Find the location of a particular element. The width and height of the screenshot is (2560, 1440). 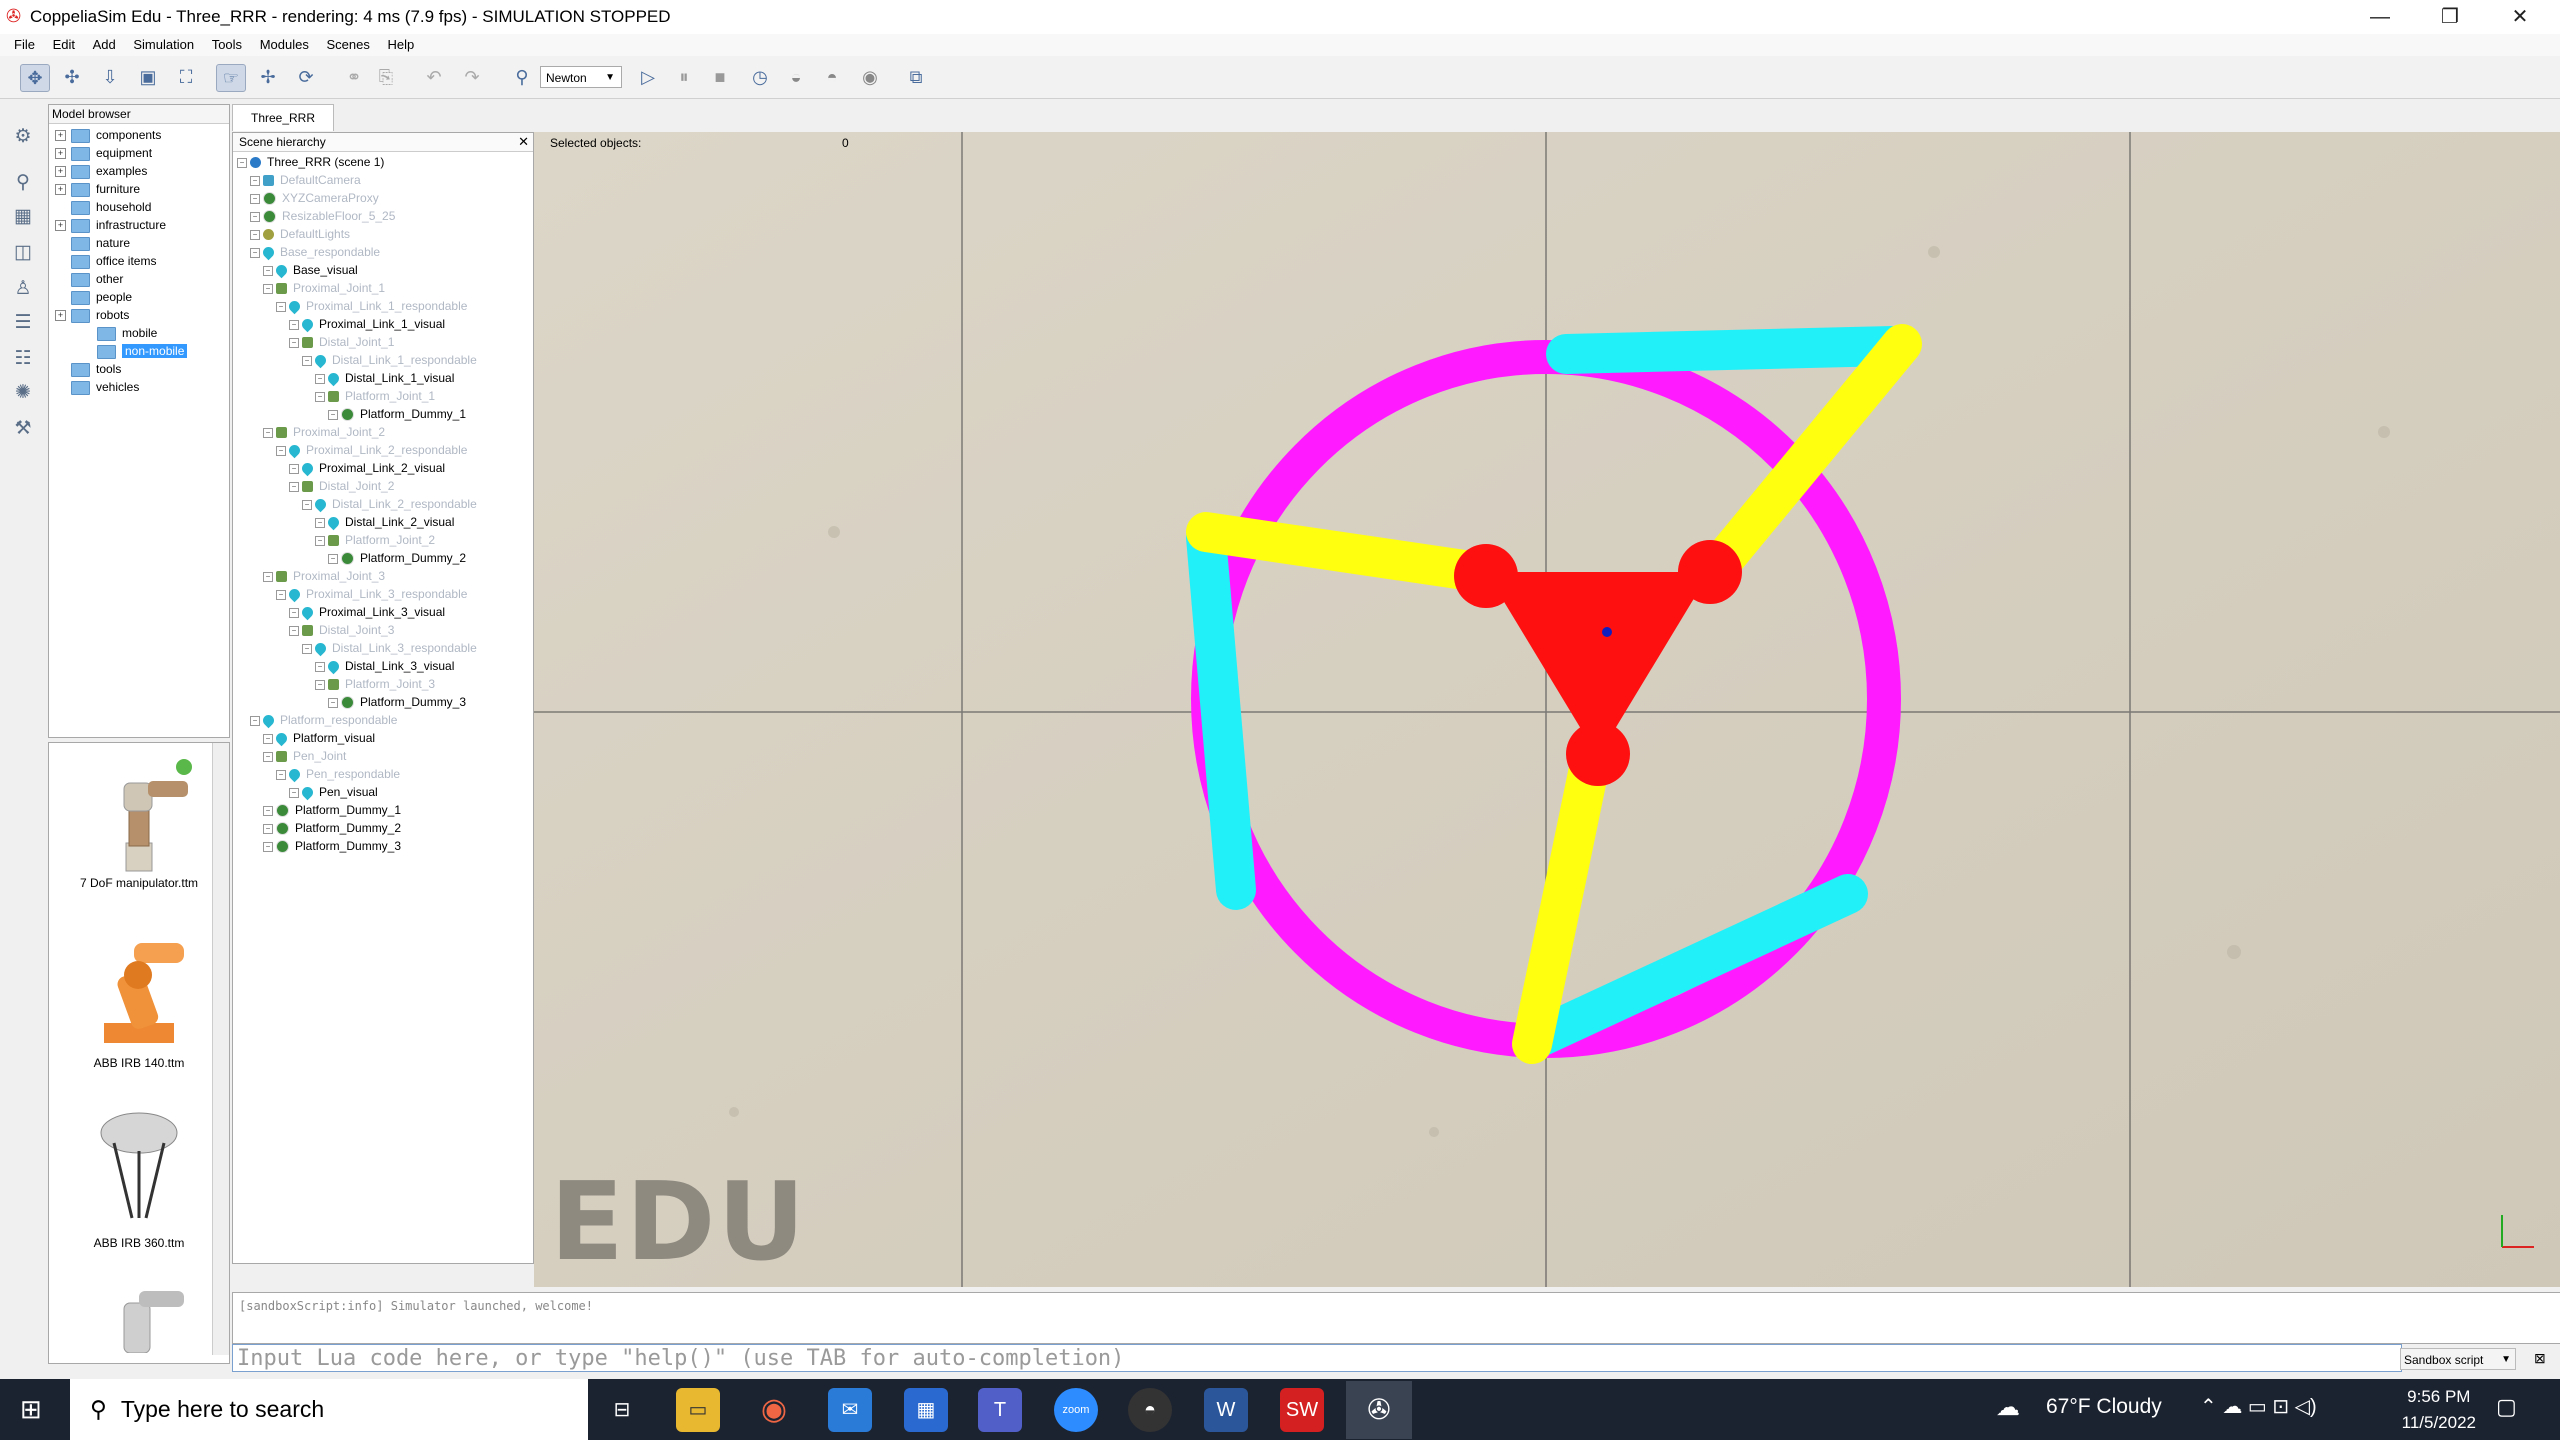

windows-start-icon: ⊞ is located at coordinates (31, 1409).